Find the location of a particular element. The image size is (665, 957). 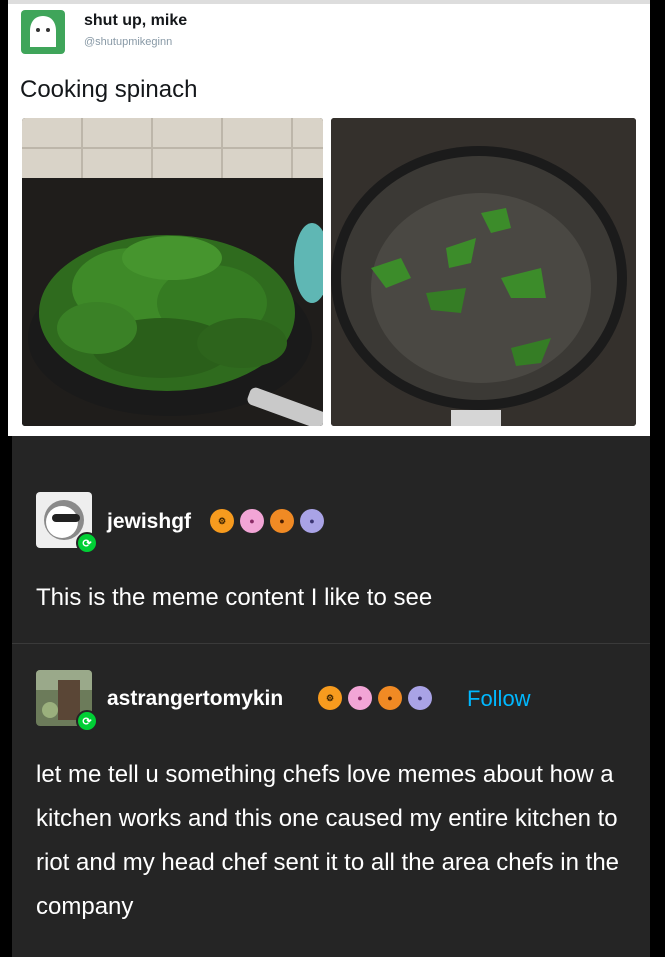

tweet-avatar is located at coordinates (43, 32).